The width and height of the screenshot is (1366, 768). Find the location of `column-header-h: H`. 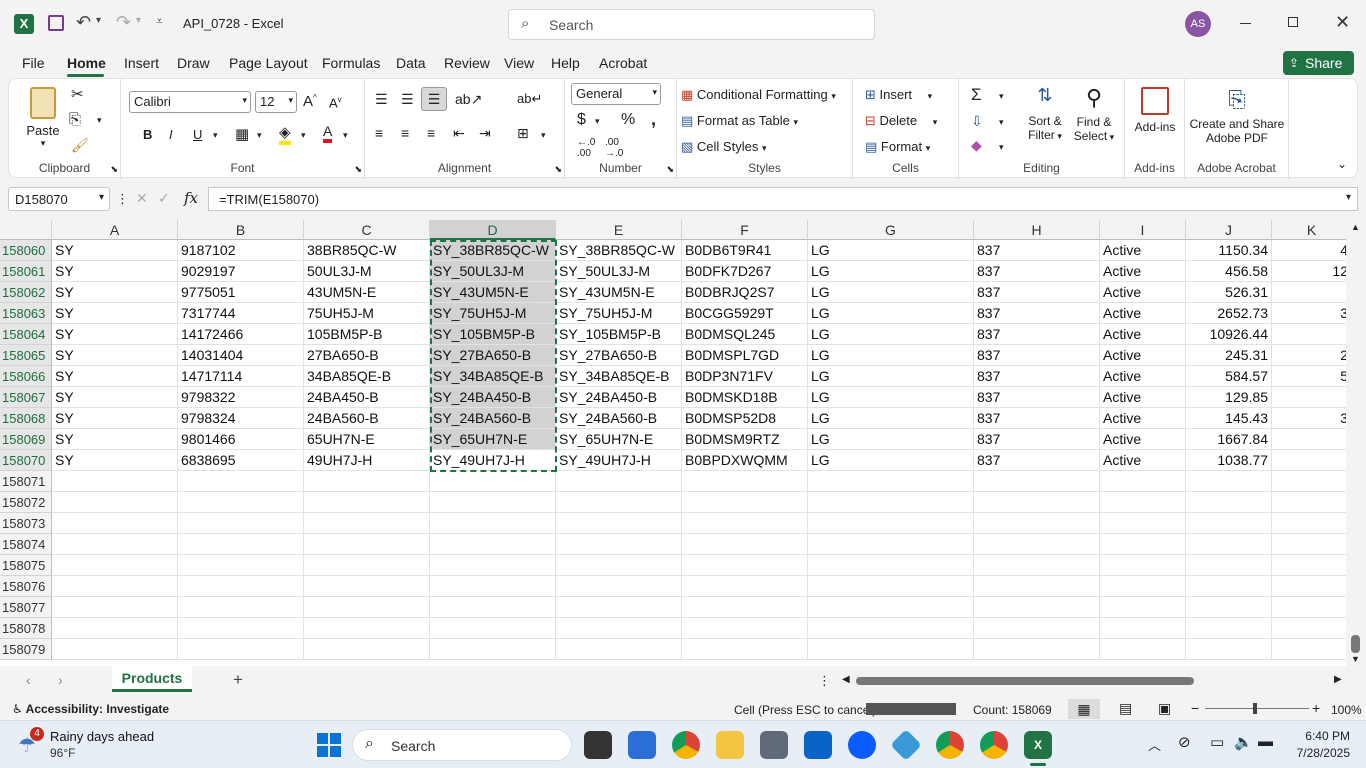

column-header-h: H is located at coordinates (1037, 230).